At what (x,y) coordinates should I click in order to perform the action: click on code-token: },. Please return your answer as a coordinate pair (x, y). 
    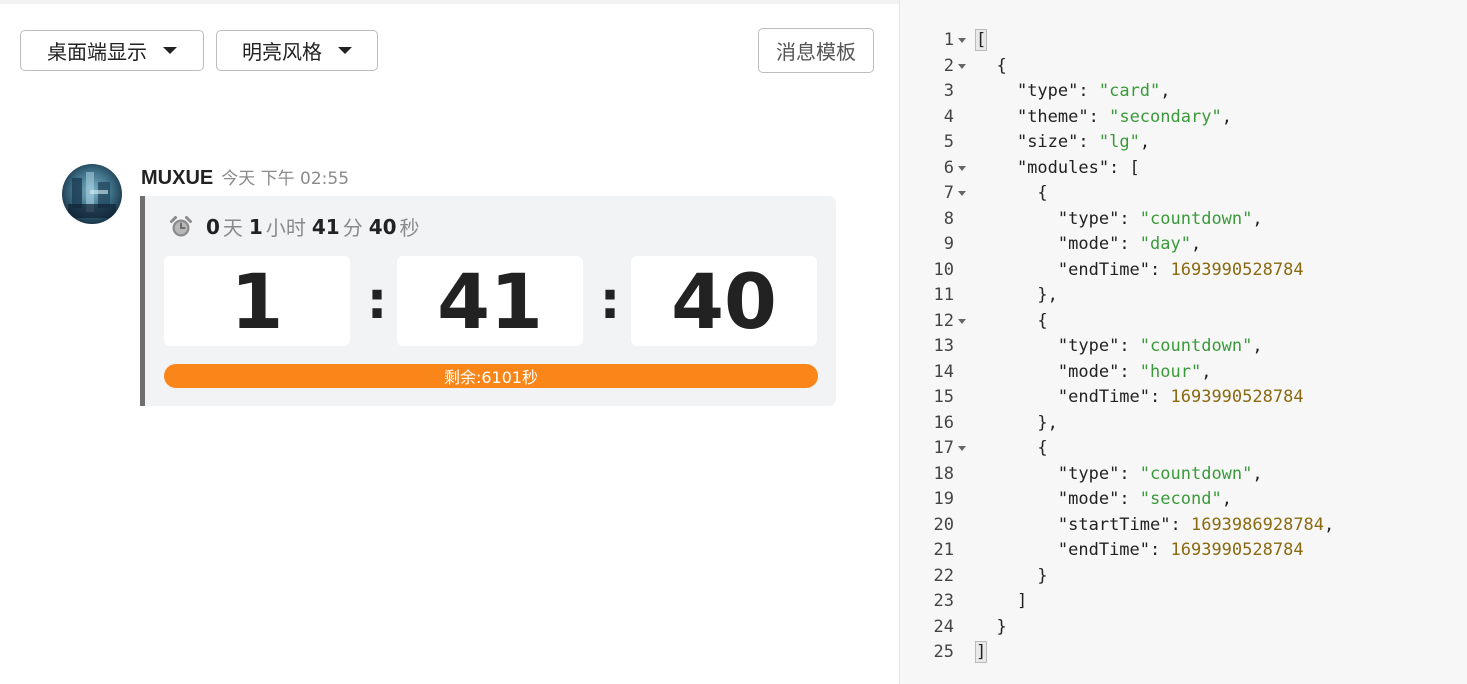
    Looking at the image, I should click on (1017, 422).